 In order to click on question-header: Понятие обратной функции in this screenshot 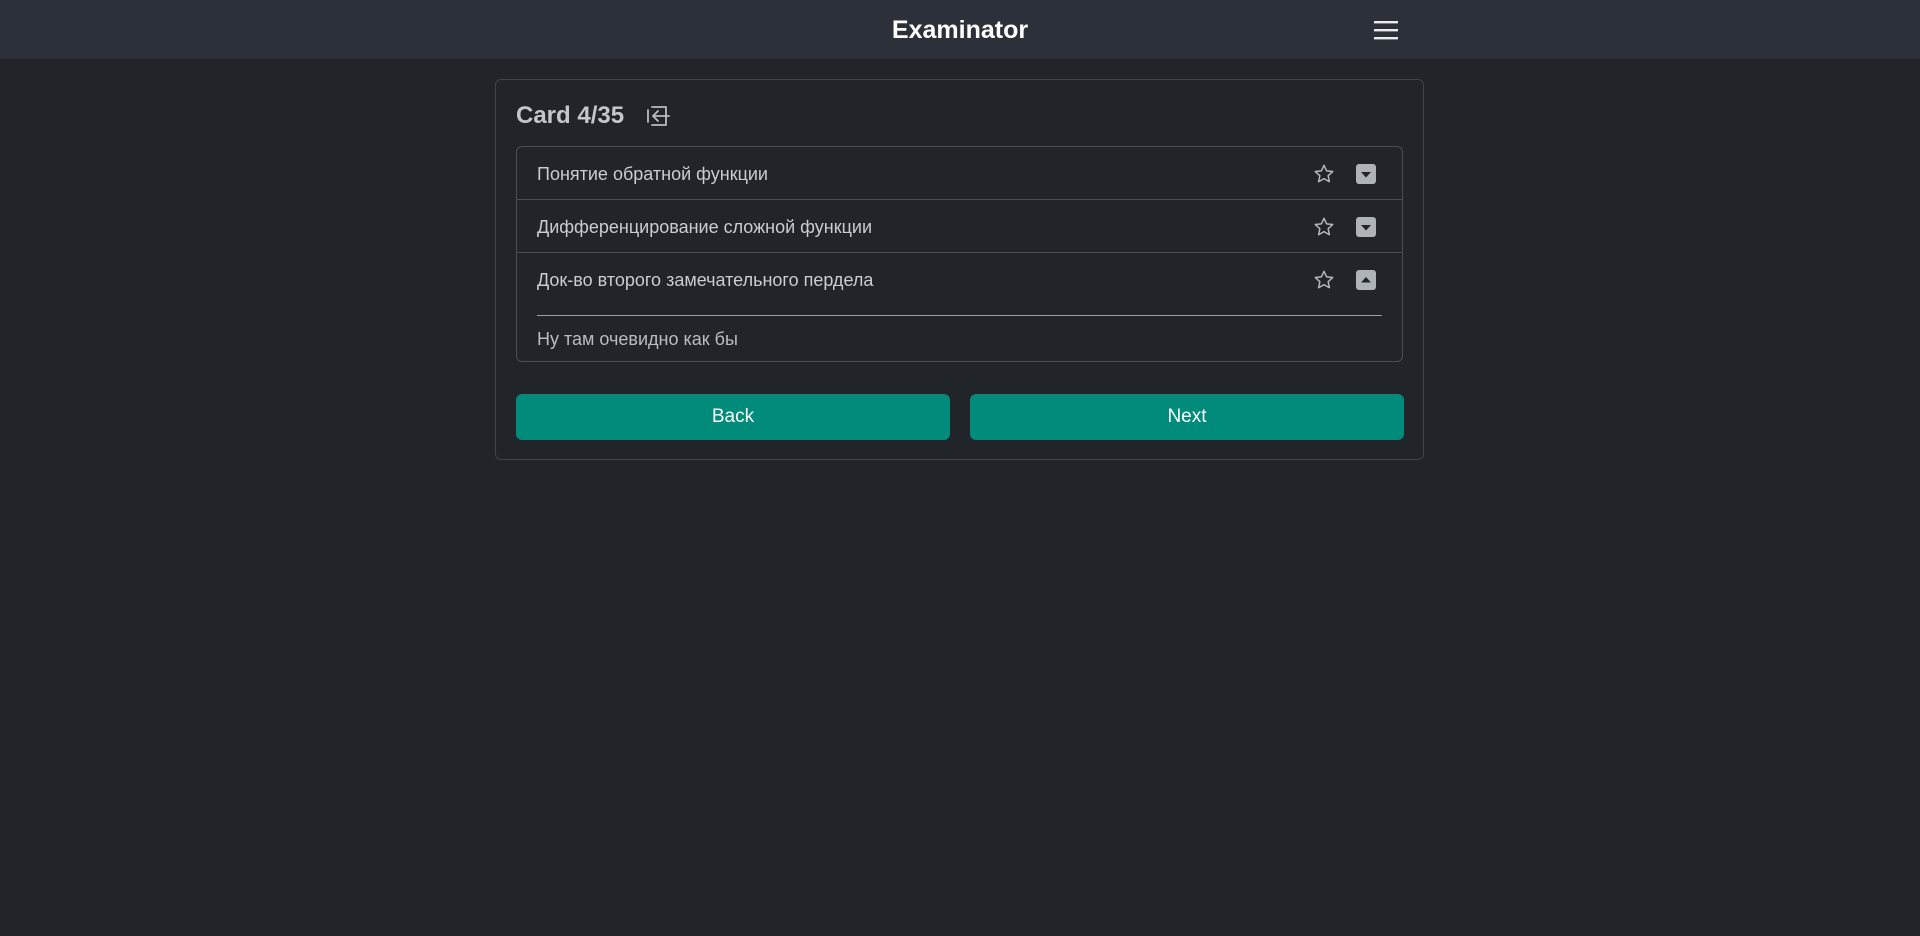, I will do `click(959, 173)`.